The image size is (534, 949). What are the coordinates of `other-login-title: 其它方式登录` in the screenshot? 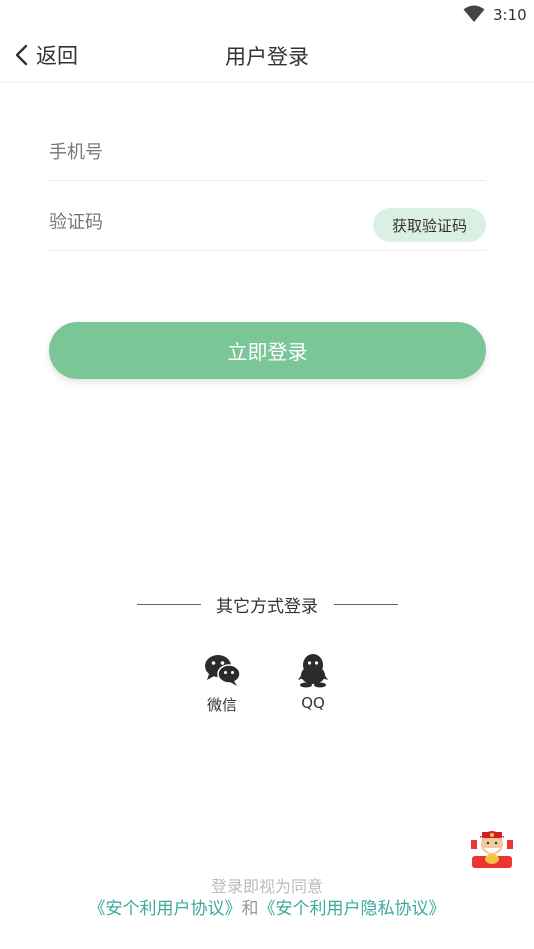 It's located at (267, 607).